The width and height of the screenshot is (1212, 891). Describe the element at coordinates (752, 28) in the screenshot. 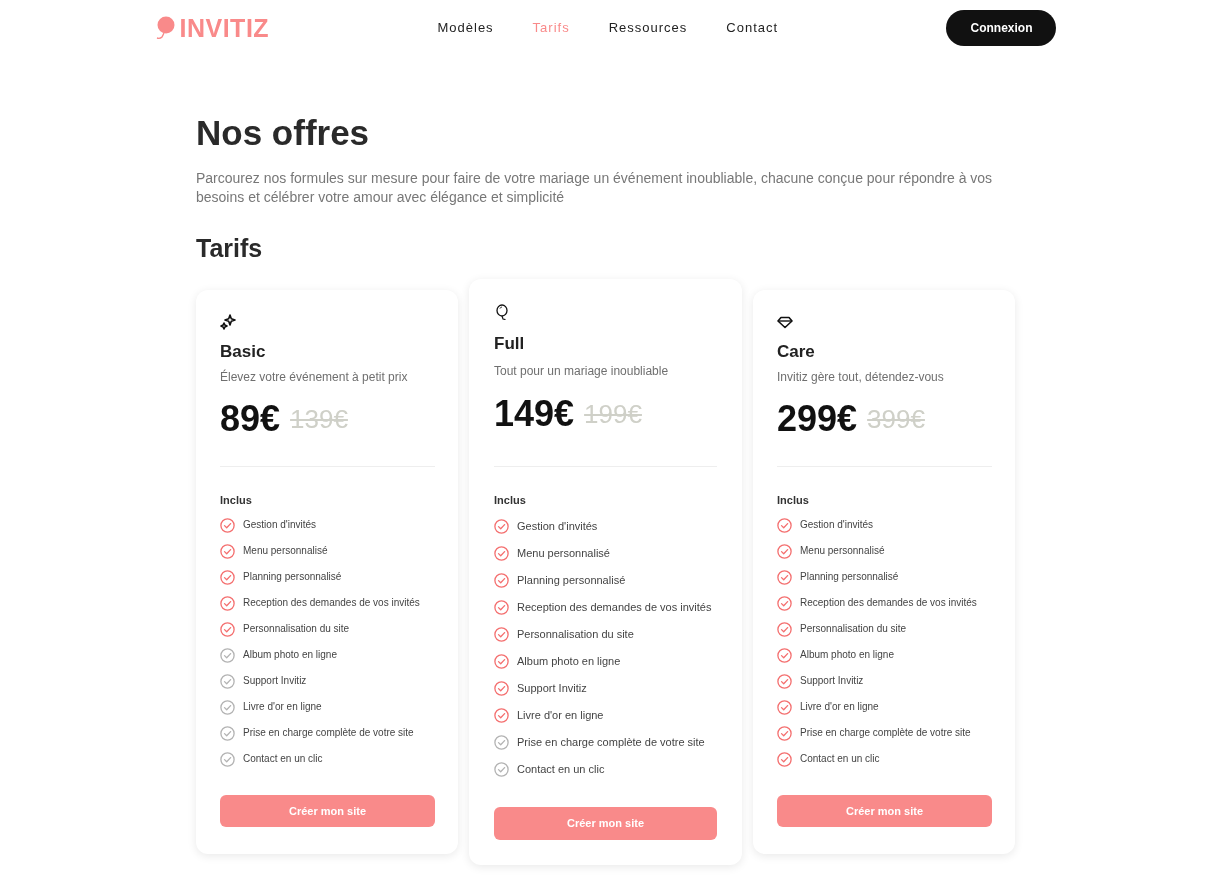

I see `nav-link: Contact` at that location.